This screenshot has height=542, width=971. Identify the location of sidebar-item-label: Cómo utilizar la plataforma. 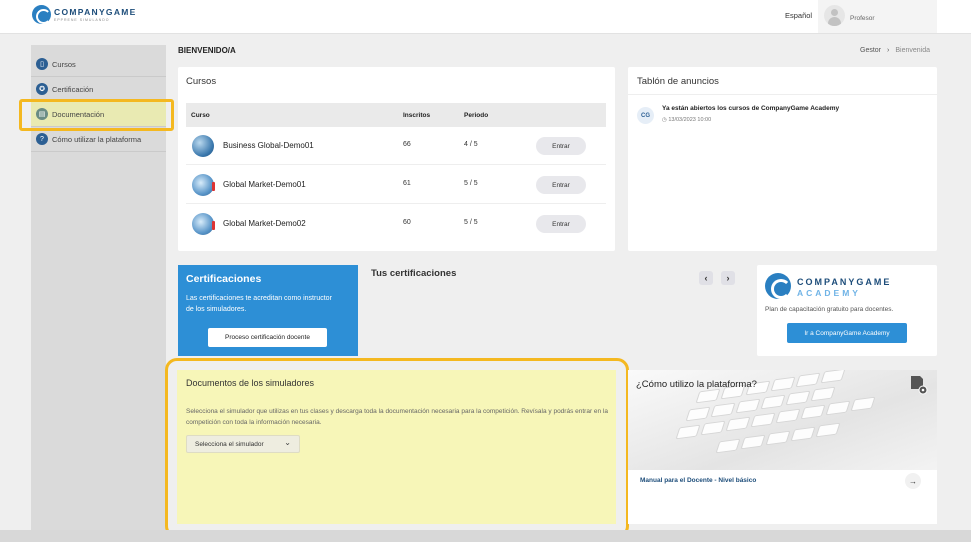
(97, 139).